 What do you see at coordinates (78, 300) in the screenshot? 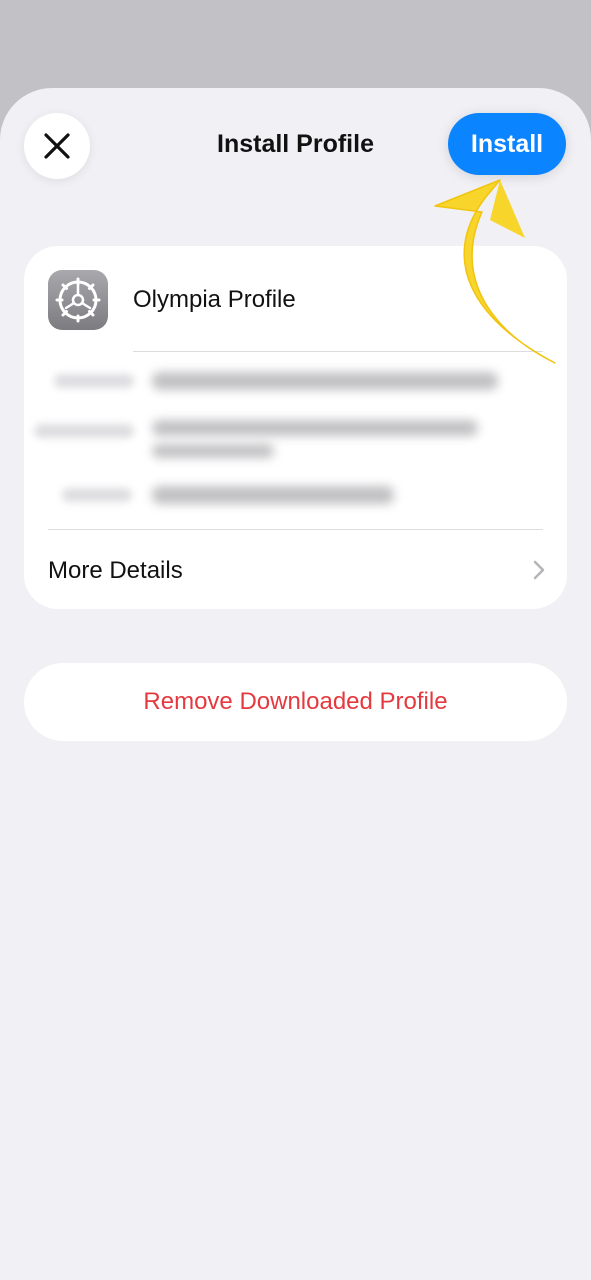
I see `settings-gear-icon` at bounding box center [78, 300].